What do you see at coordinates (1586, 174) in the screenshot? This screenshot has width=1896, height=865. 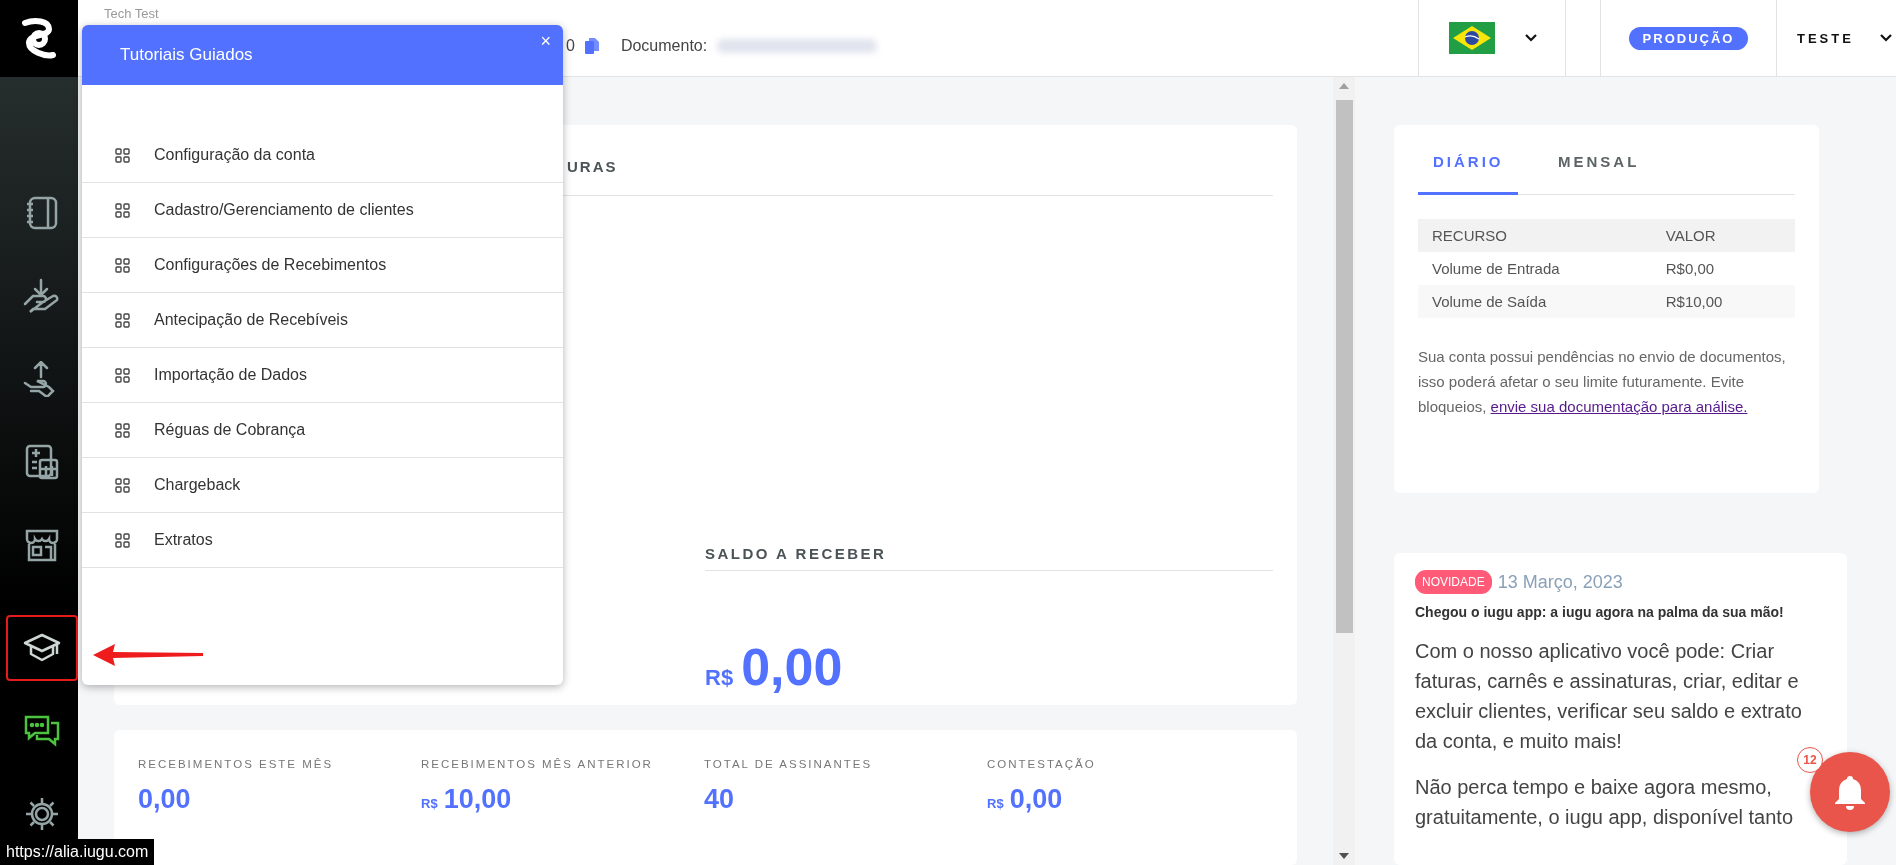 I see `period-tab: MENSAL` at bounding box center [1586, 174].